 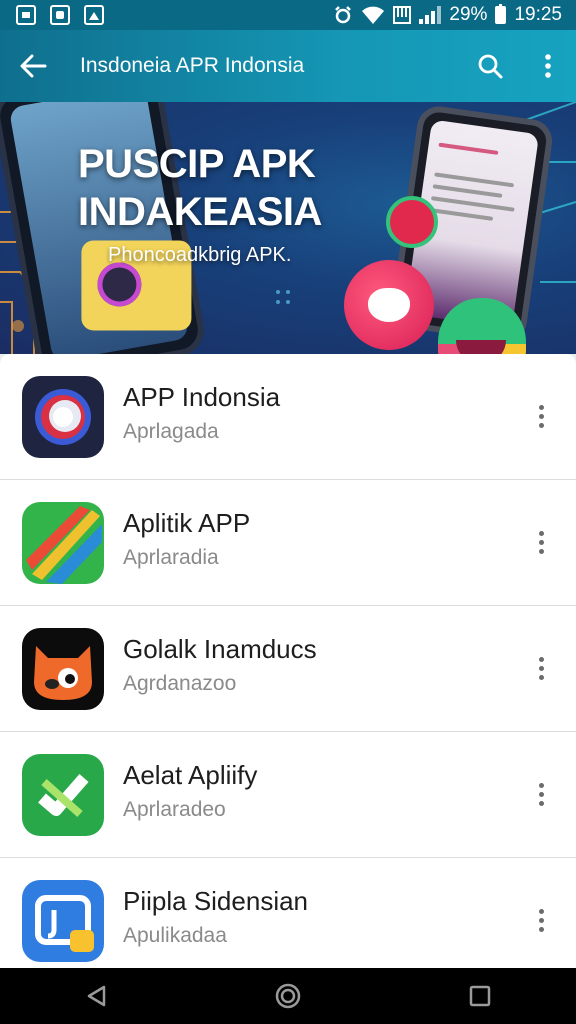 What do you see at coordinates (447, 15) in the screenshot?
I see `status-indicators: 29% 19:25` at bounding box center [447, 15].